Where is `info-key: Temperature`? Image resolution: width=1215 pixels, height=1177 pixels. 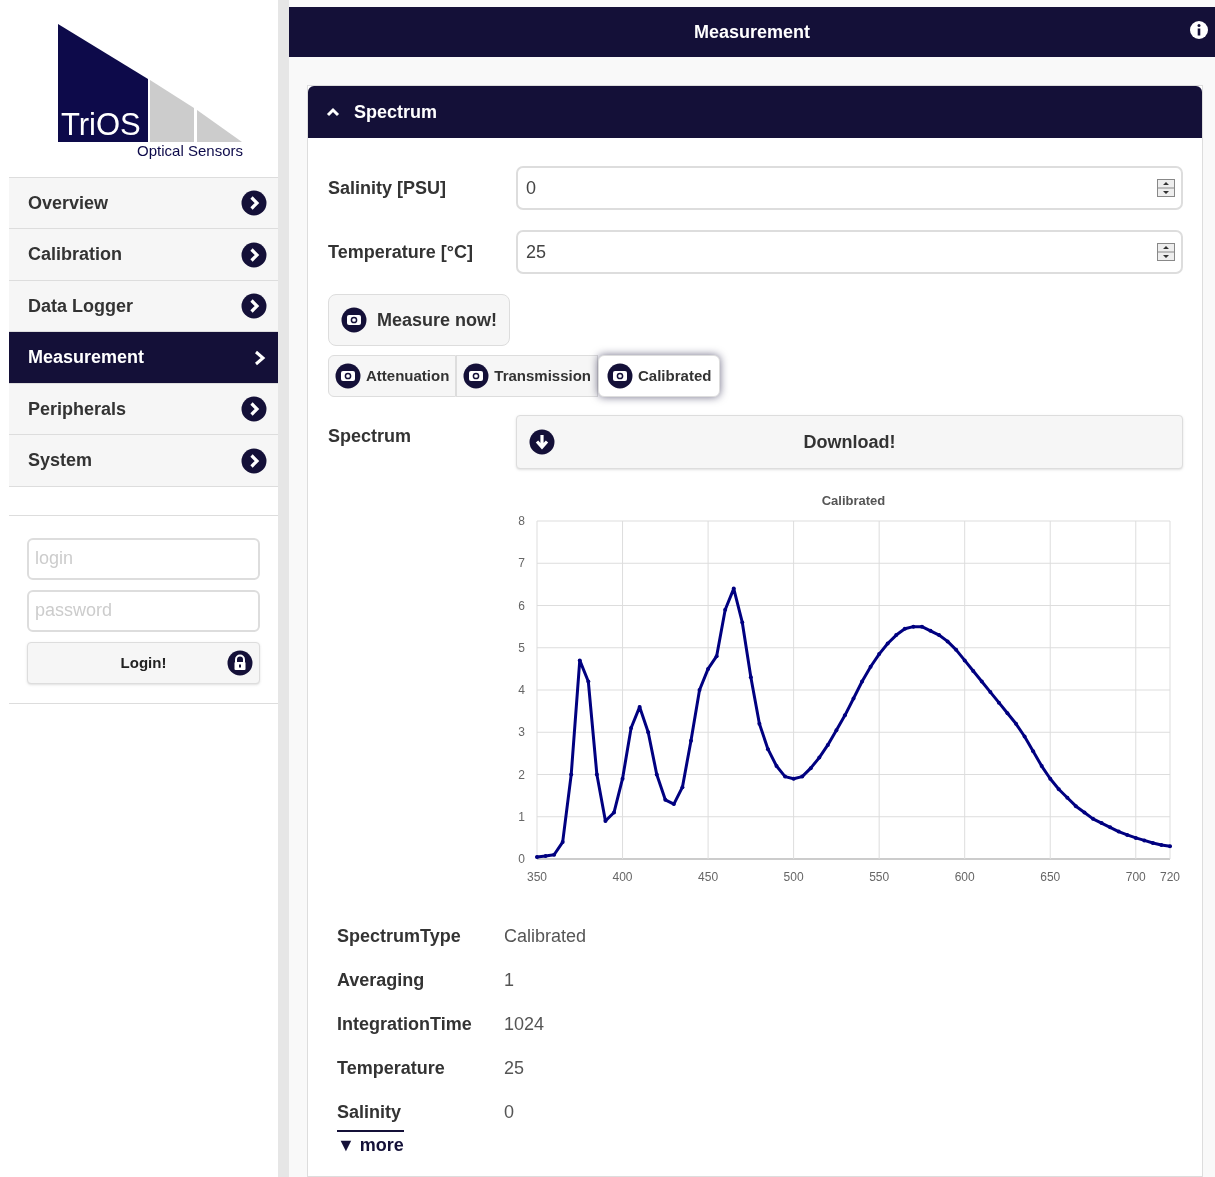
info-key: Temperature is located at coordinates (420, 1068).